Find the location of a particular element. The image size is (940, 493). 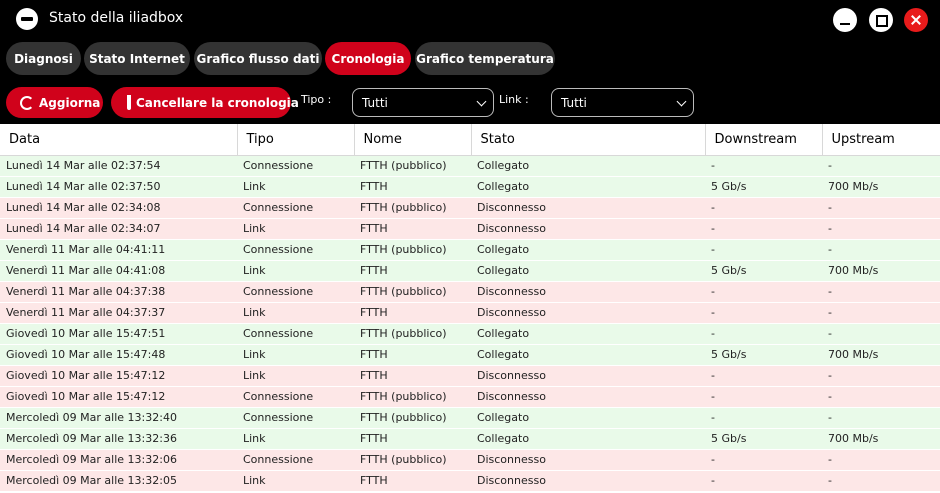

close-icon is located at coordinates (916, 20).